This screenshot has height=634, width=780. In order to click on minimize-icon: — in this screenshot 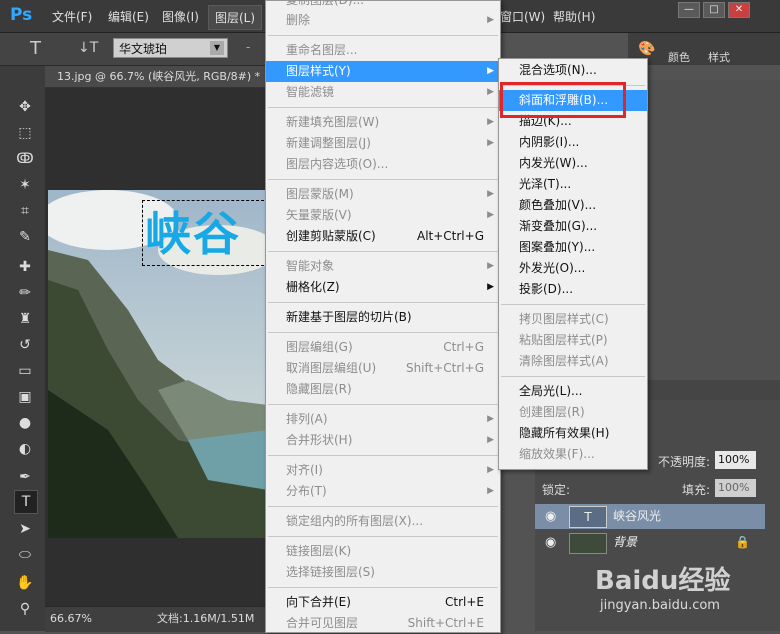, I will do `click(689, 10)`.